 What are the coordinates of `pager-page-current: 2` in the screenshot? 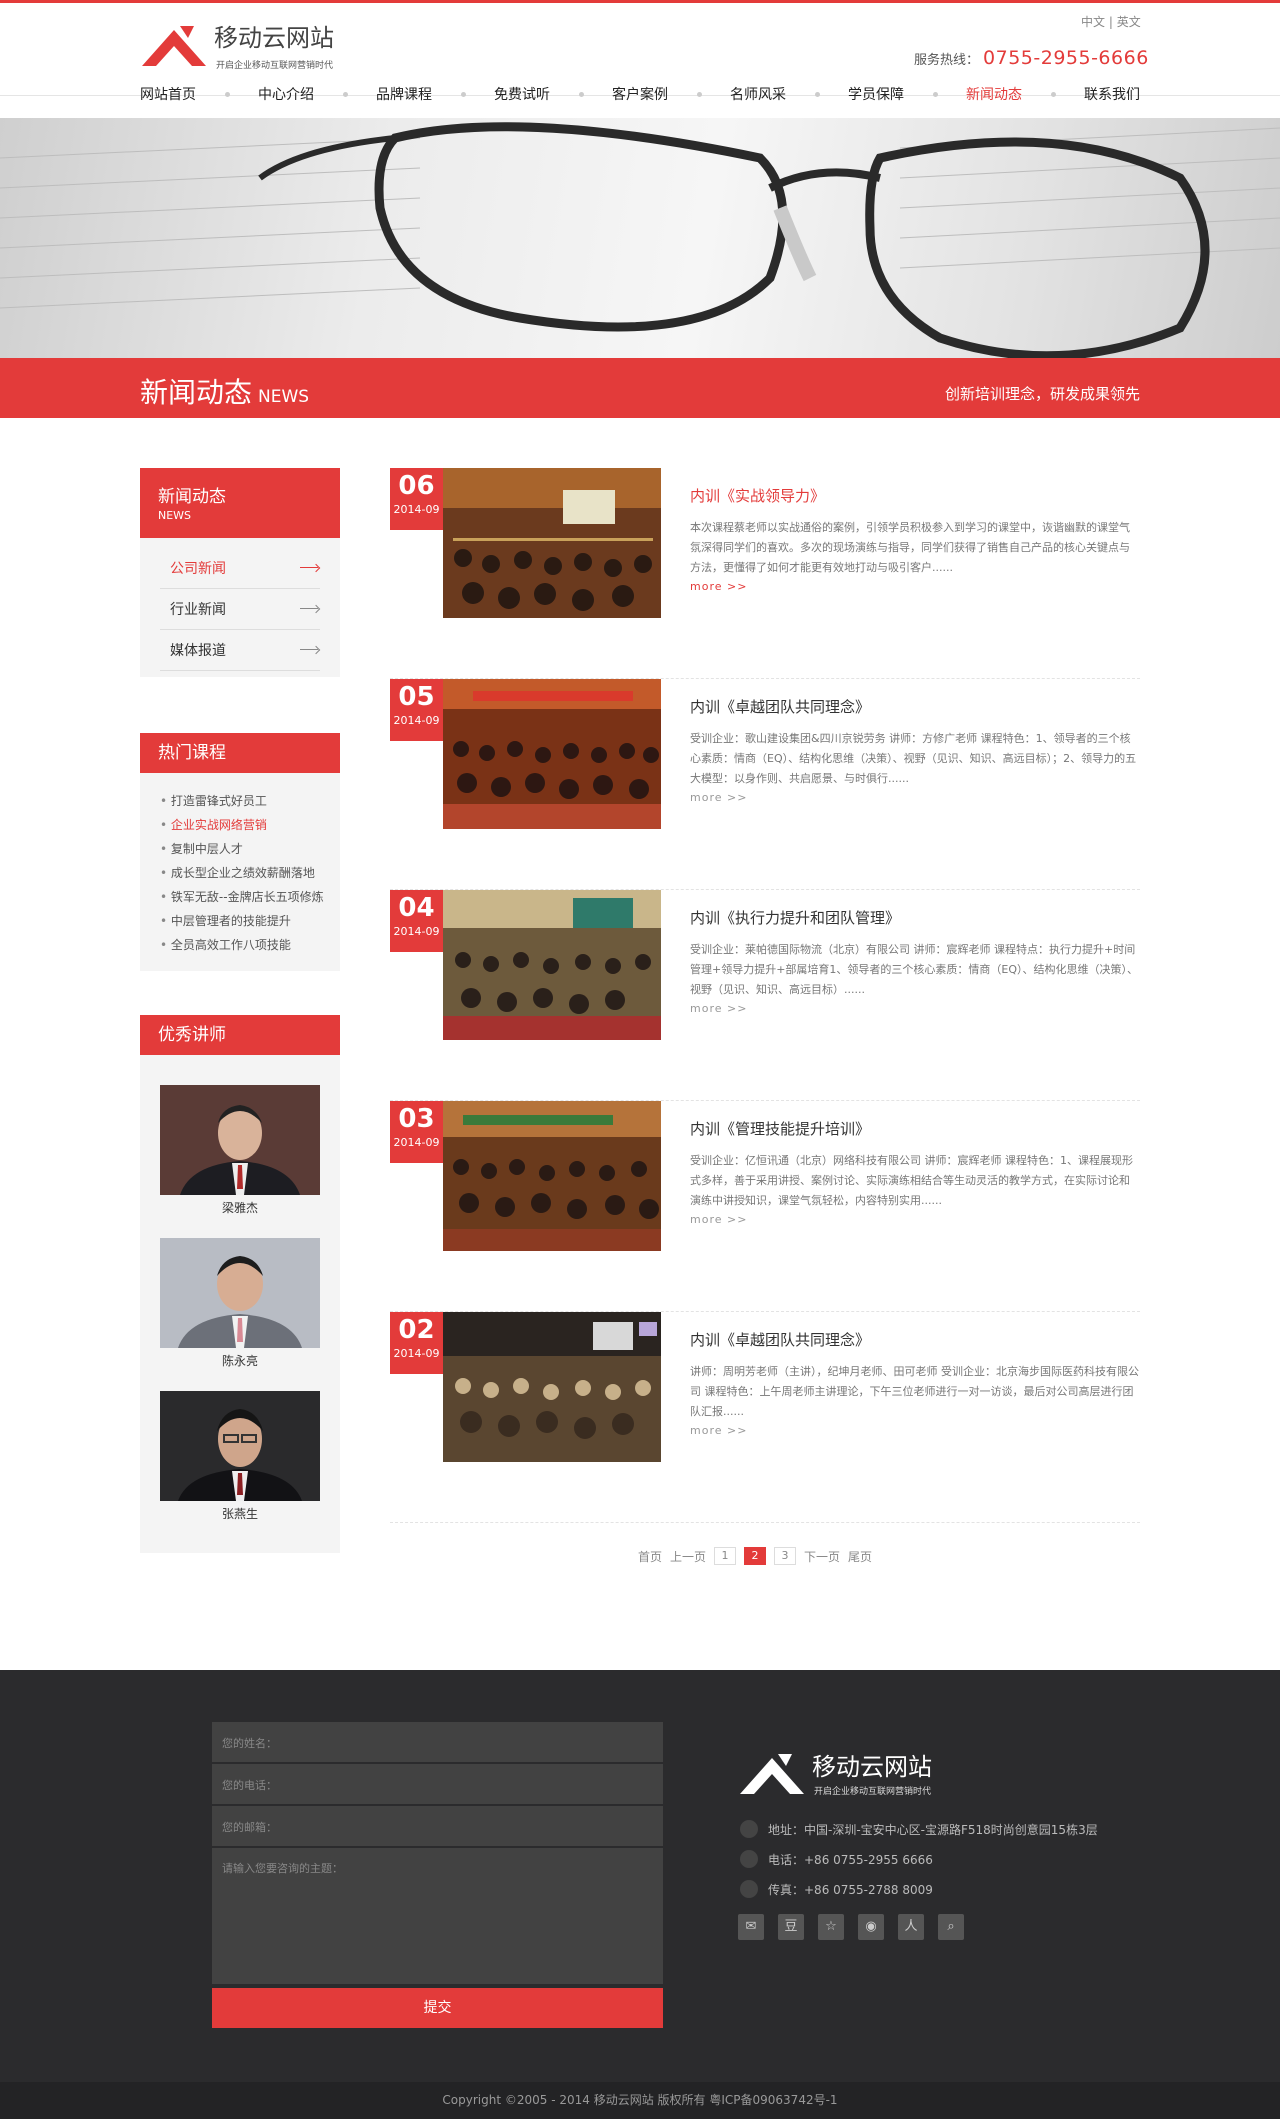 It's located at (755, 1556).